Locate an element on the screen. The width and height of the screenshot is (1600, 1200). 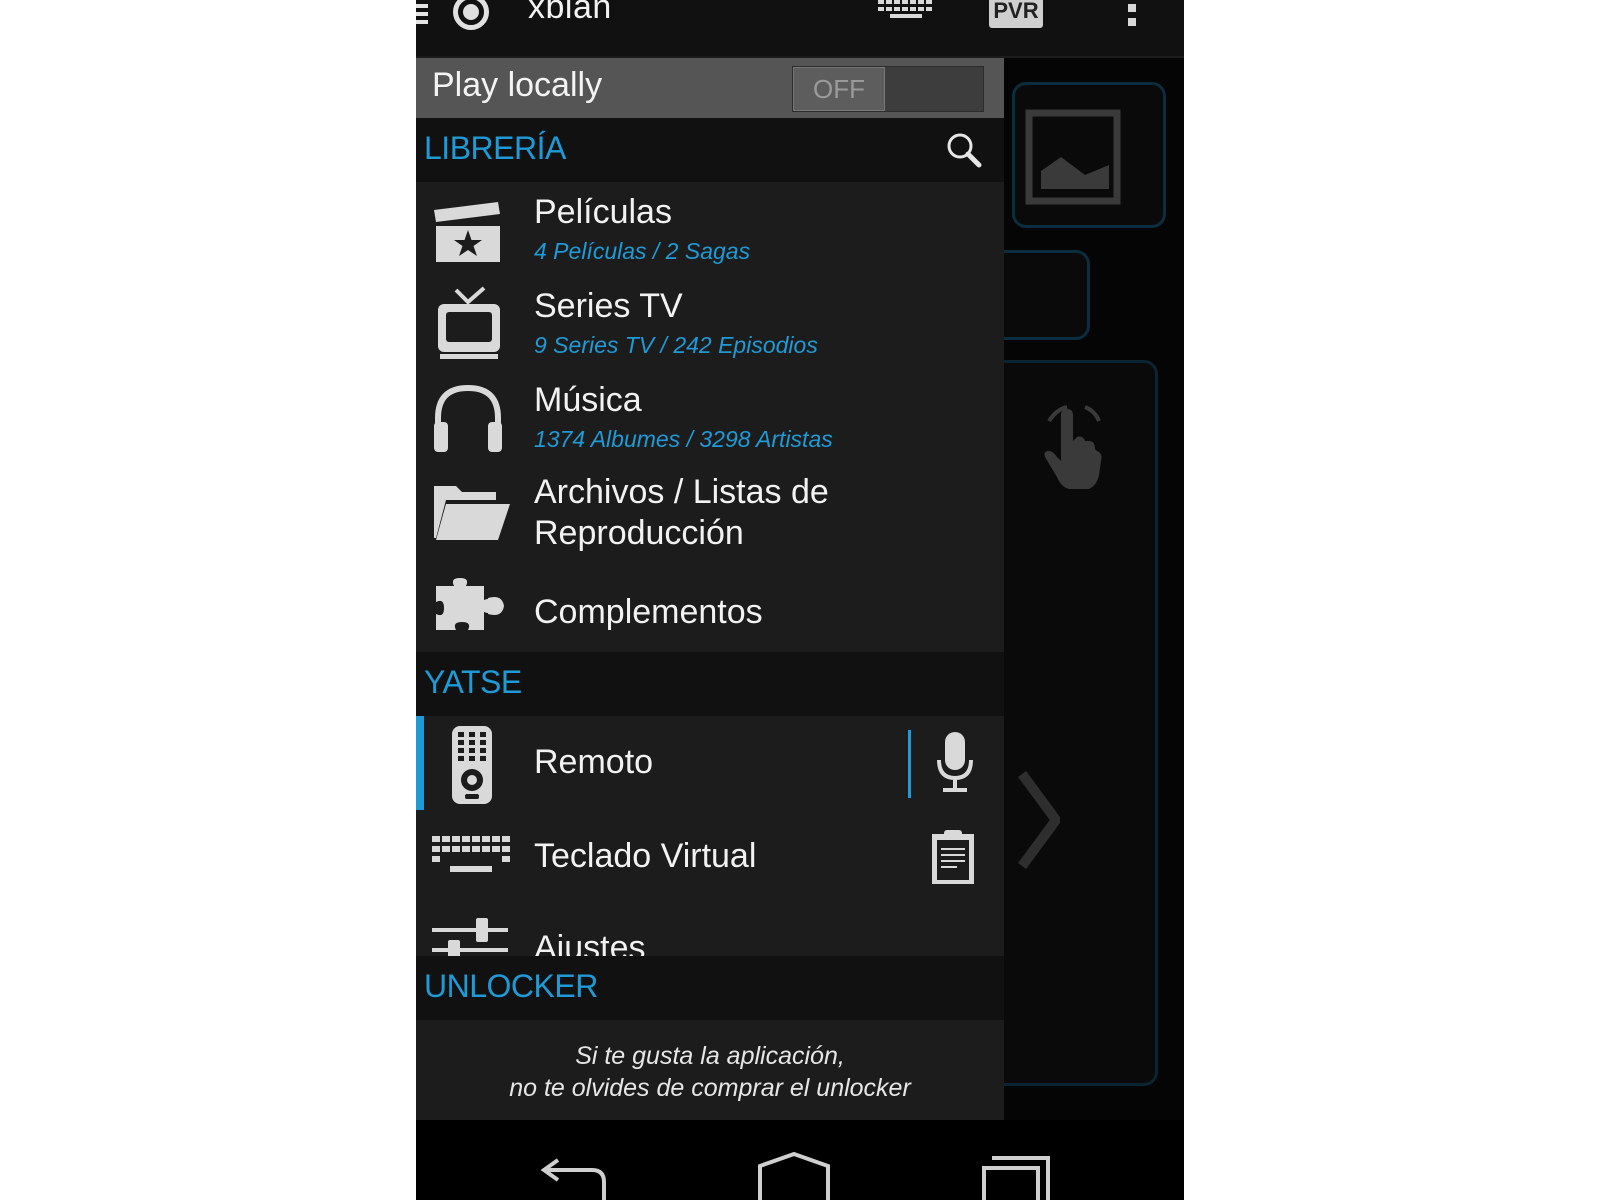
folder-icon is located at coordinates (472, 513).